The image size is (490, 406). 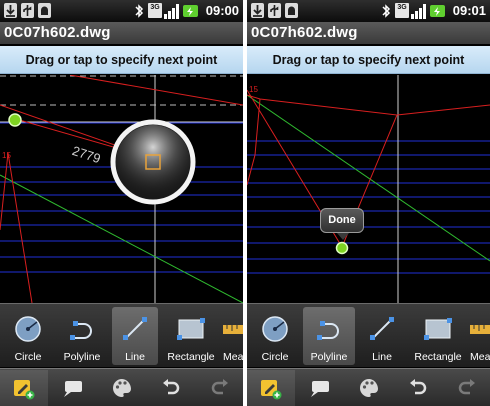 I want to click on status-time: 09:00, so click(x=222, y=10).